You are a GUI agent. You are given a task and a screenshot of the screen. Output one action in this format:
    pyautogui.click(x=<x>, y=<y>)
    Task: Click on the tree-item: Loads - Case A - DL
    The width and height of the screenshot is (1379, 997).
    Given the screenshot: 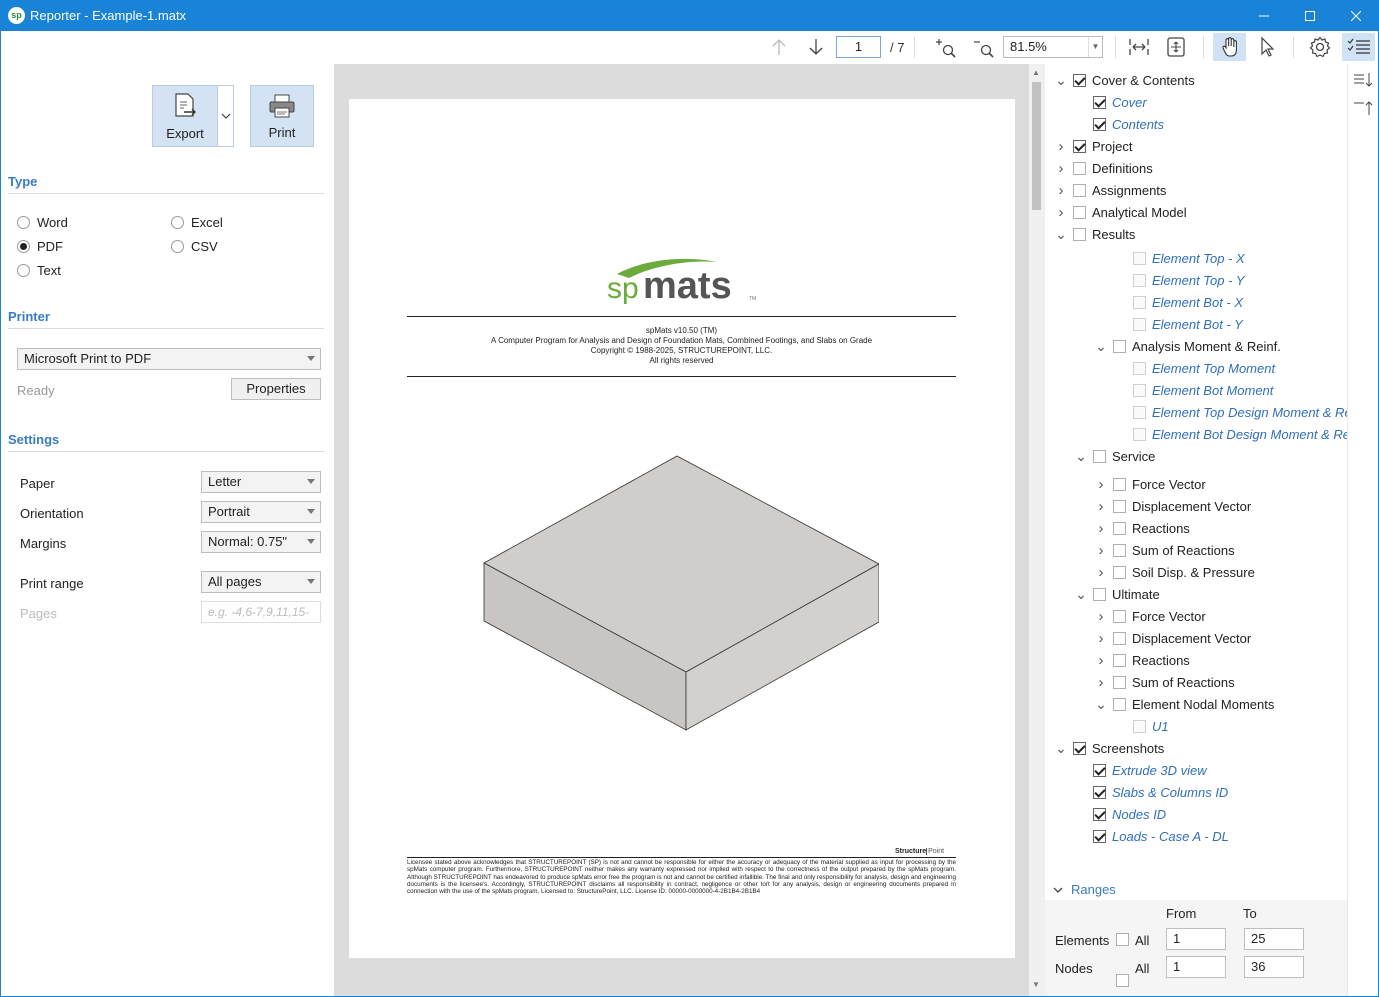 What is the action you would take?
    pyautogui.click(x=1152, y=836)
    